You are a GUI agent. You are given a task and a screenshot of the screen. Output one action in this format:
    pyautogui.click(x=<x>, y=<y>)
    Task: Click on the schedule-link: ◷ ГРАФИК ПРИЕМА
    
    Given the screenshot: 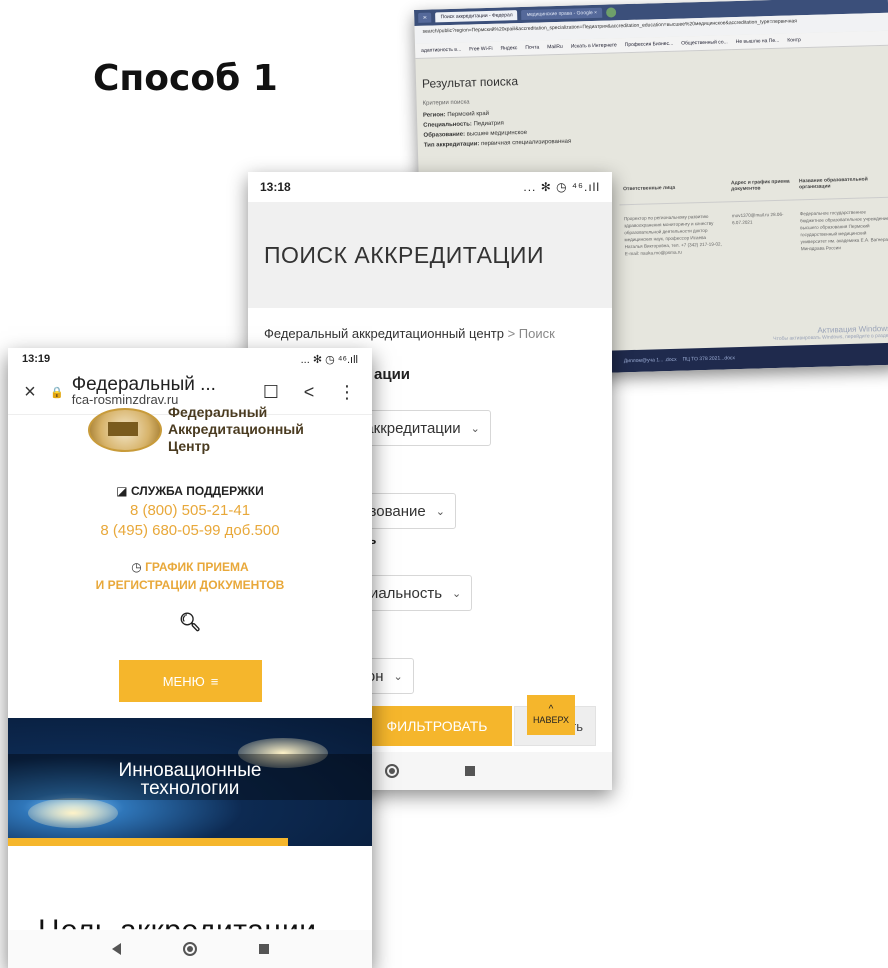 What is the action you would take?
    pyautogui.click(x=190, y=567)
    